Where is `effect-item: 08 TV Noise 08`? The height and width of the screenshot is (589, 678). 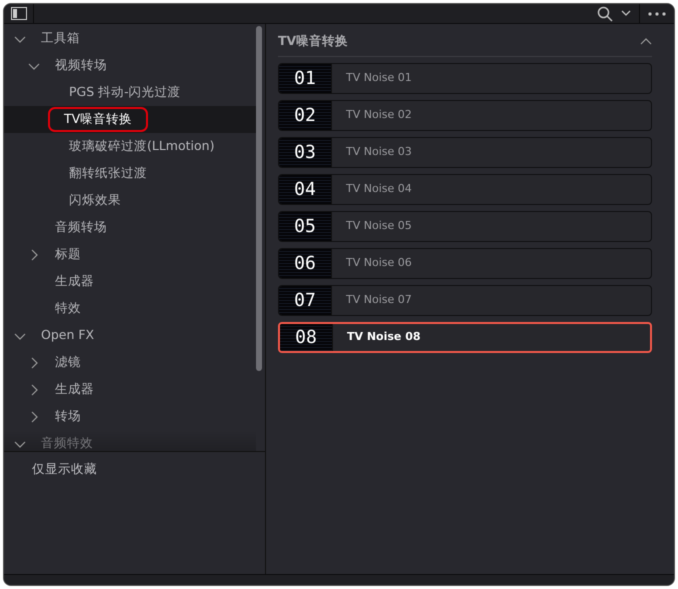
effect-item: 08 TV Noise 08 is located at coordinates (465, 337).